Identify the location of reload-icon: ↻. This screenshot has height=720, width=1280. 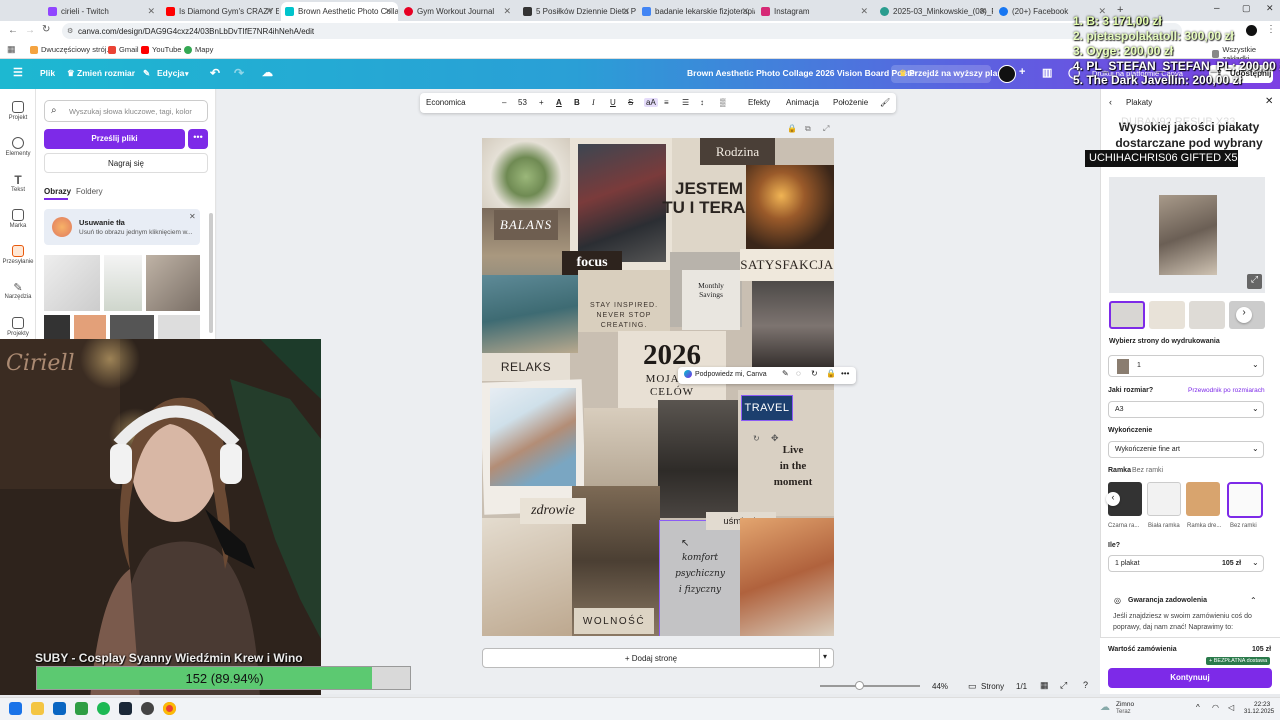
(46, 29).